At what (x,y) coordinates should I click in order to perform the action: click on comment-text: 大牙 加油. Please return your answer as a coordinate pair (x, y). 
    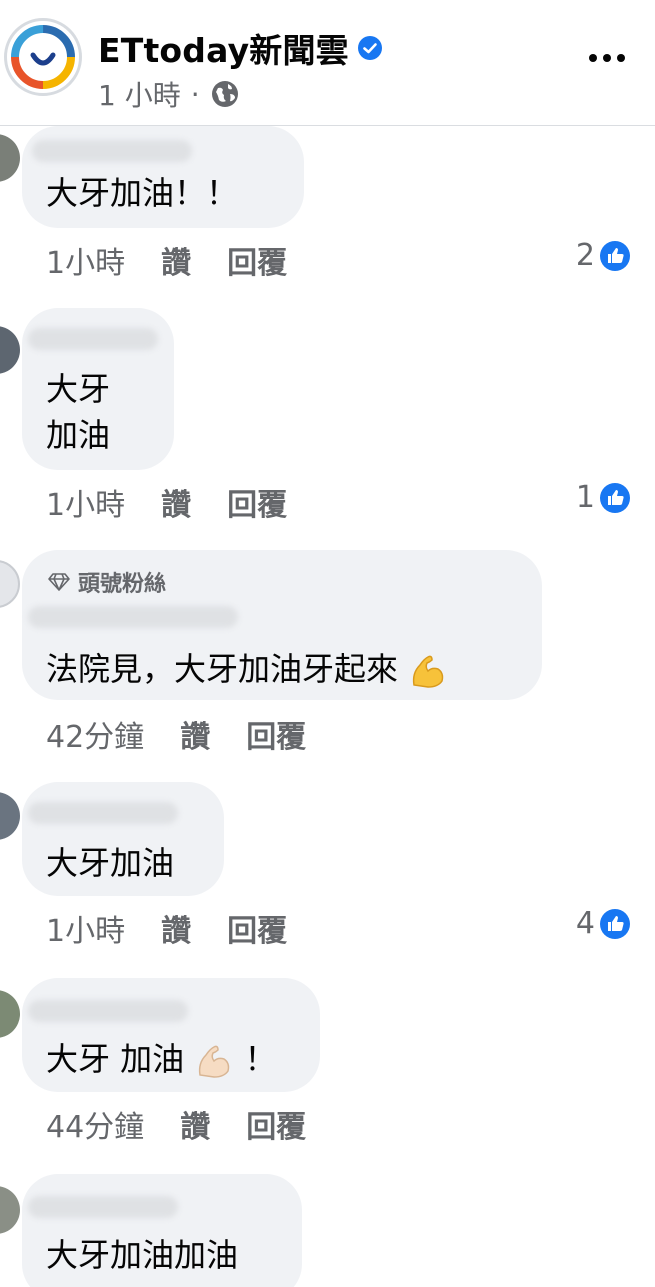
    Looking at the image, I should click on (115, 1059).